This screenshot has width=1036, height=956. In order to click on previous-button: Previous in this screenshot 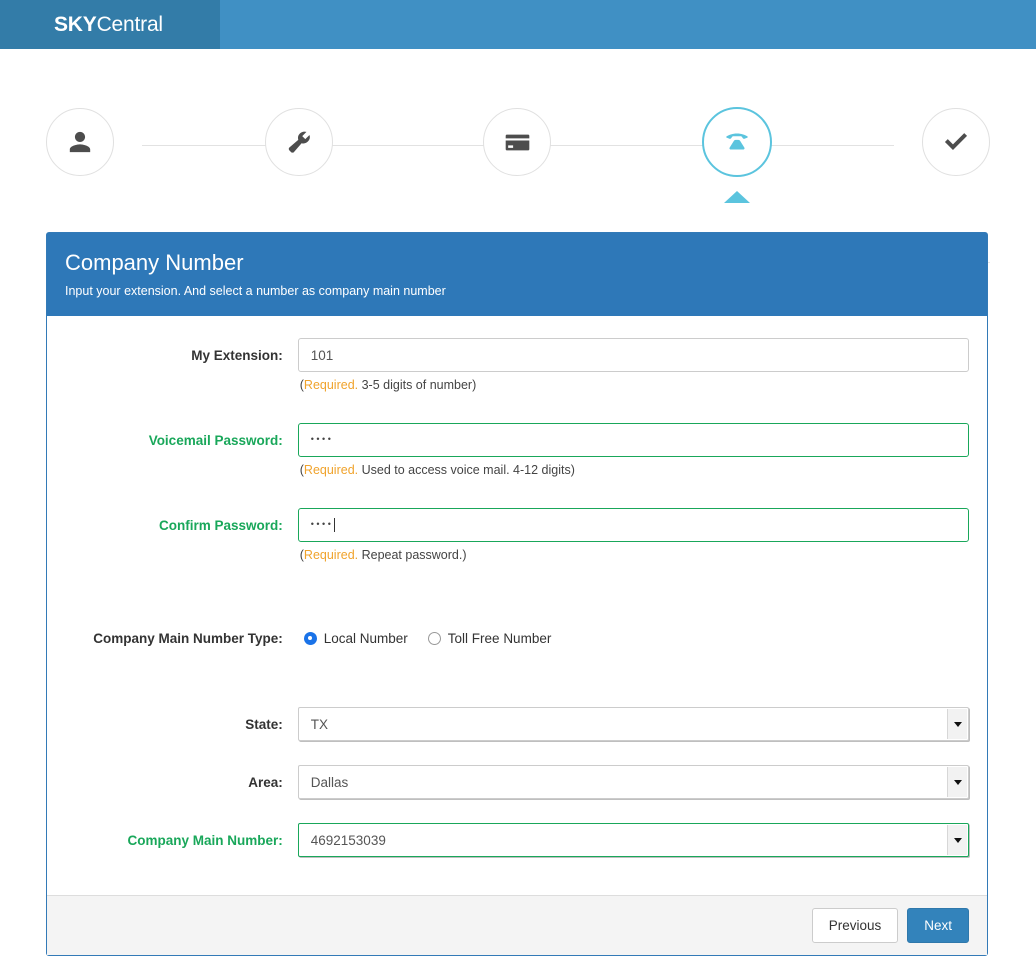, I will do `click(855, 925)`.